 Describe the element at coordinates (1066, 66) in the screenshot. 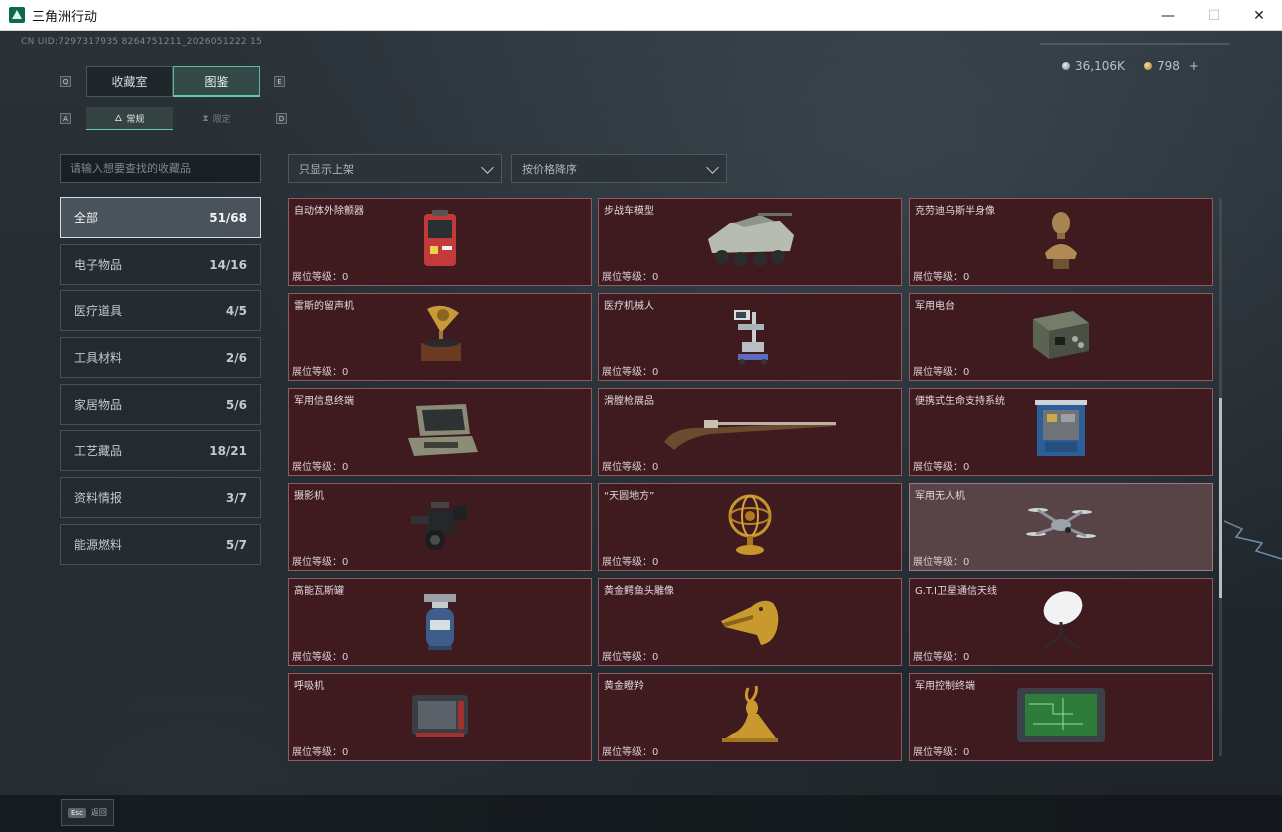

I see `silver-coin-icon` at that location.